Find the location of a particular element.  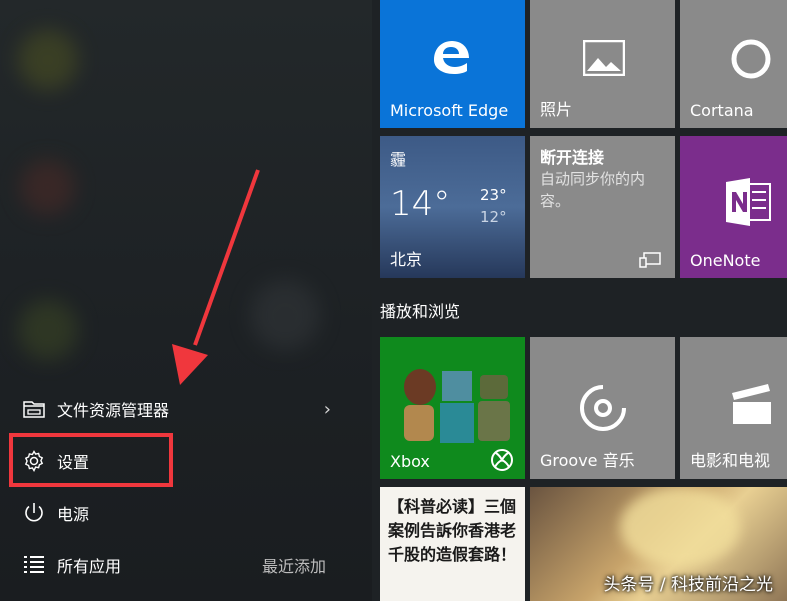

edge-icon is located at coordinates (451, 57).